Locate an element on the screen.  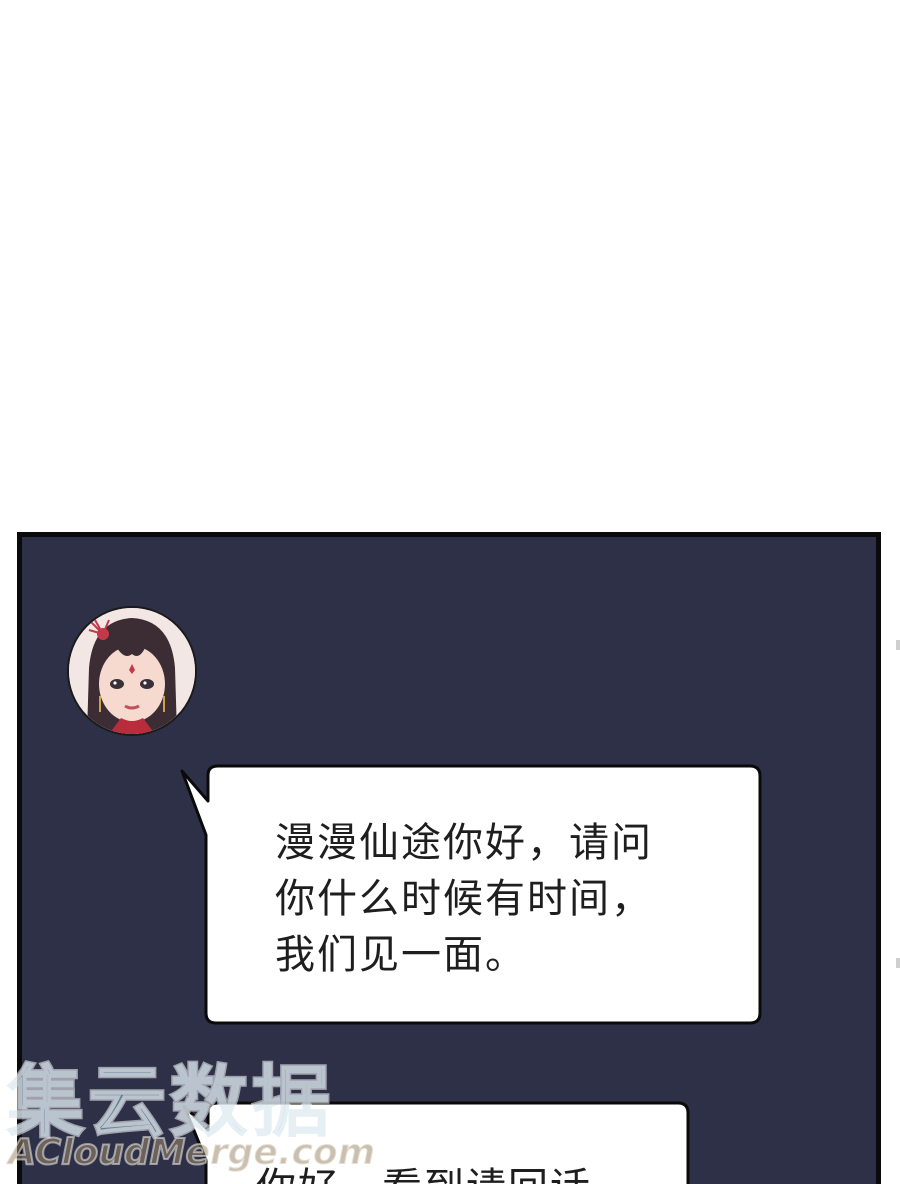
chat-bubble-1: 漫漫仙途你好，请问 你什么时候有时间， 我们见一面。 is located at coordinates (471, 895).